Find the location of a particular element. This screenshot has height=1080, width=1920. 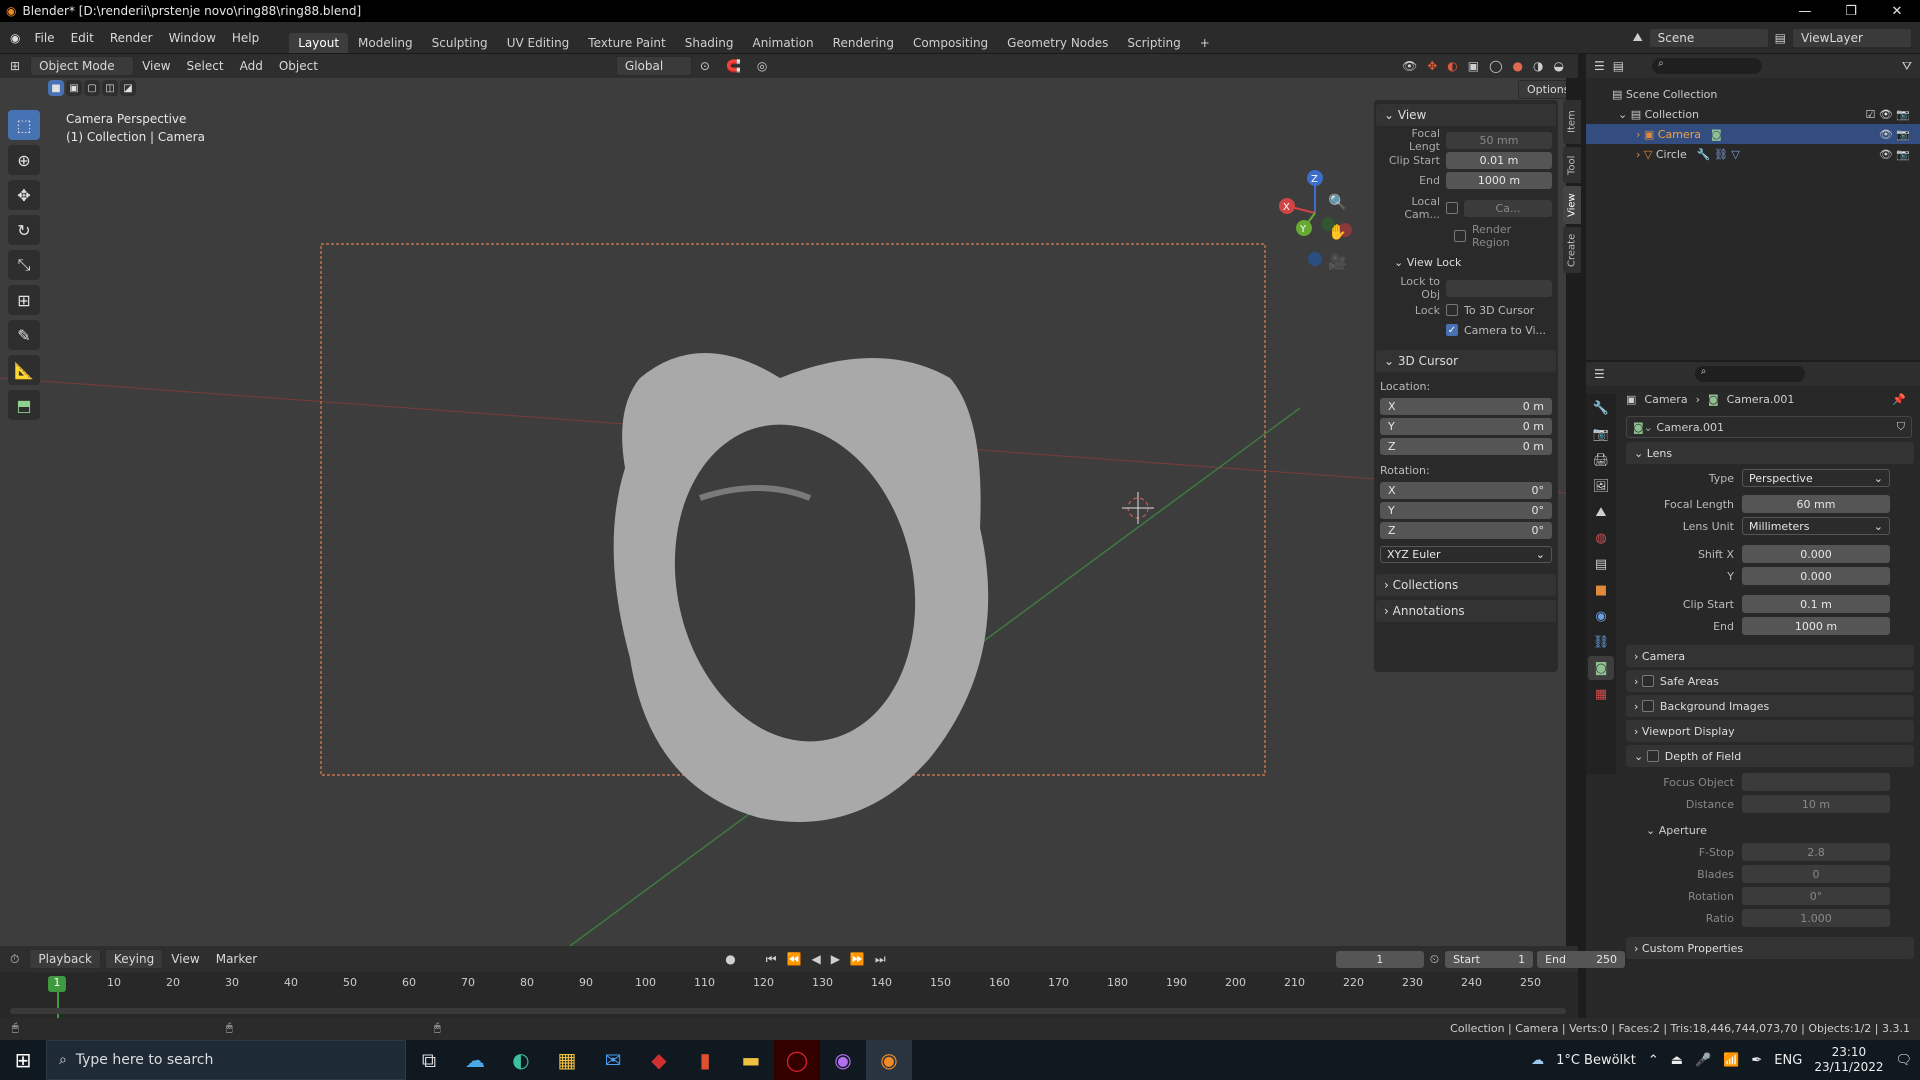

snap-icon: 🧲 is located at coordinates (733, 66).